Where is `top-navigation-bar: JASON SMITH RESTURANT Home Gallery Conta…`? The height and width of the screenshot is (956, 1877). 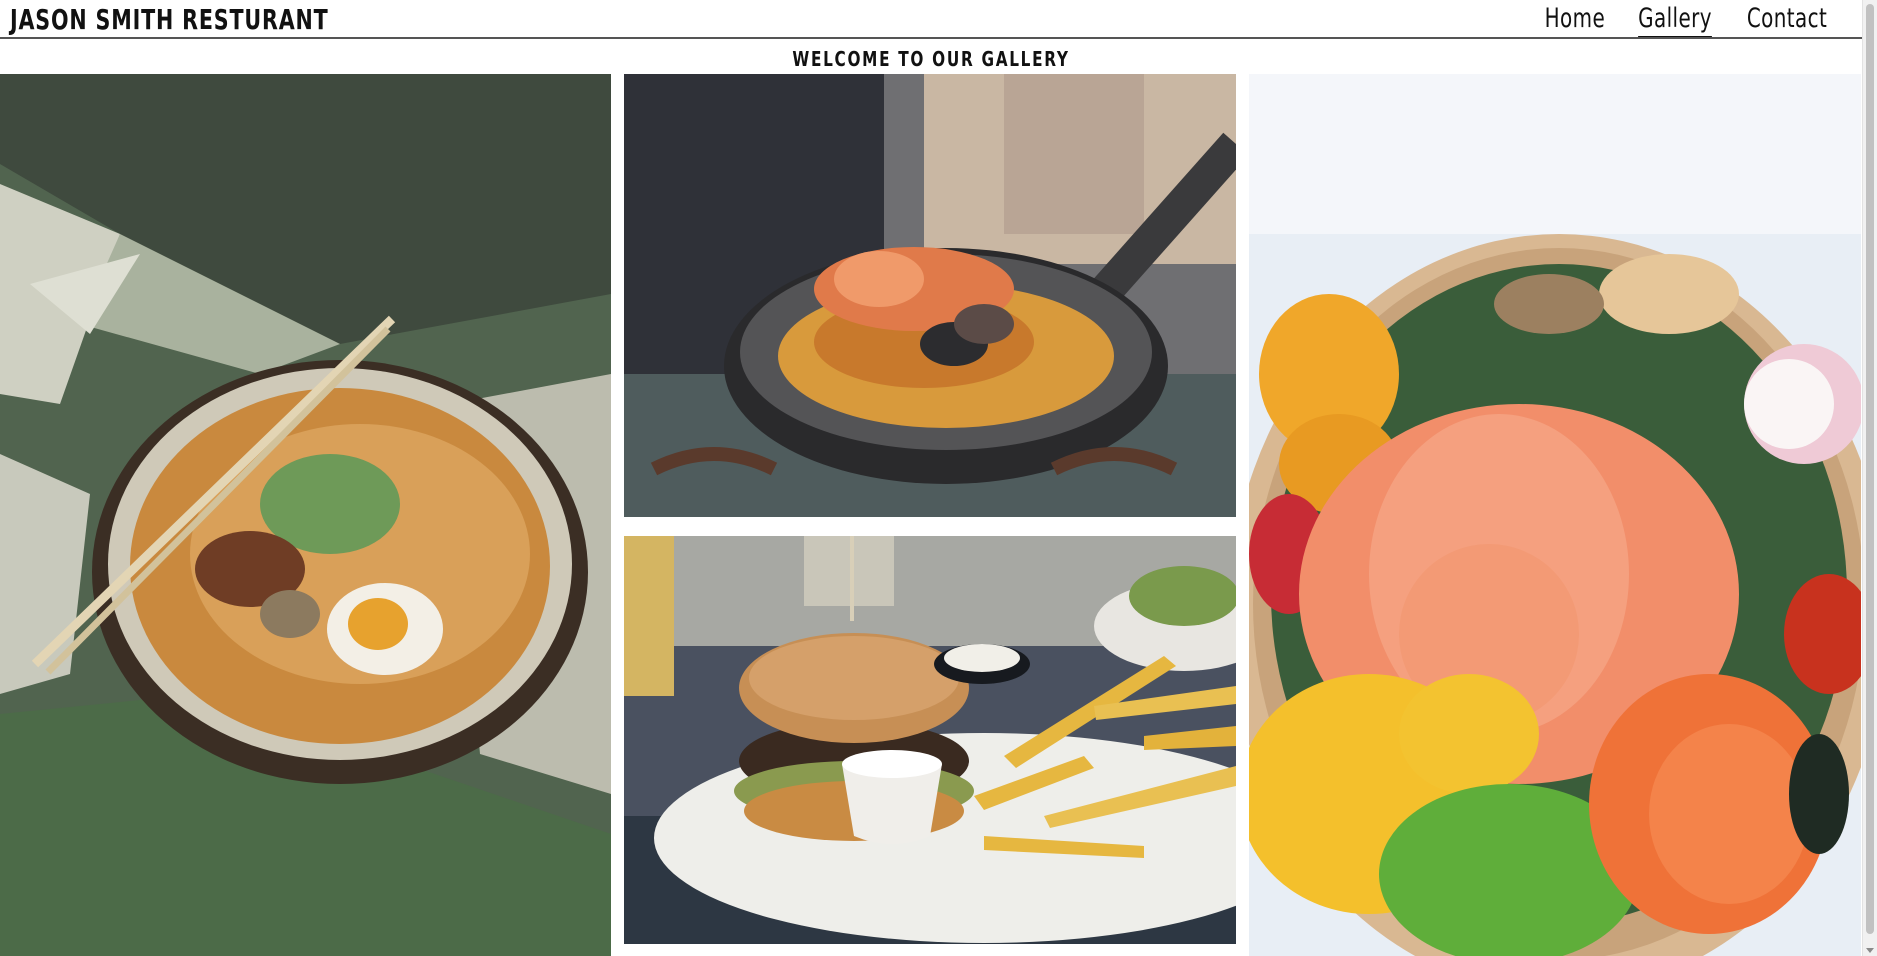
top-navigation-bar: JASON SMITH RESTURANT Home Gallery Conta… is located at coordinates (931, 19).